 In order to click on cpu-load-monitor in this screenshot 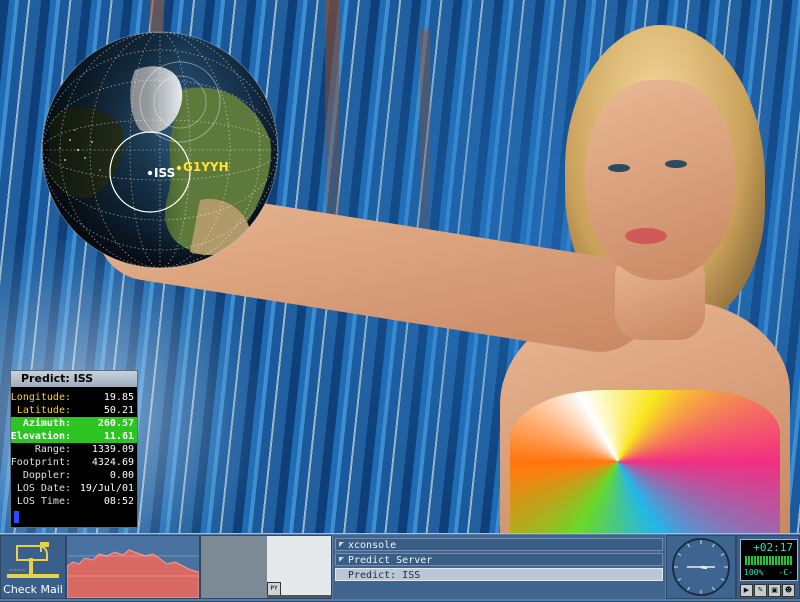, I will do `click(133, 567)`.